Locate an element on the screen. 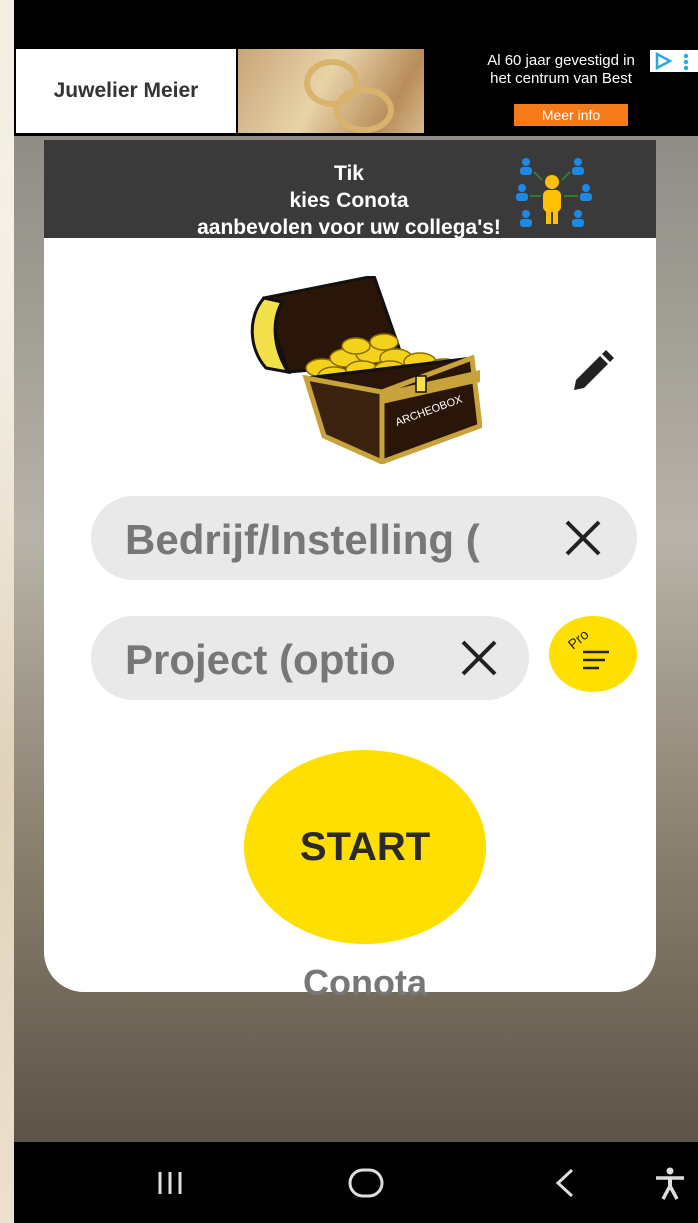  treasure-chest-logo: ARCHEOBOX is located at coordinates (366, 370).